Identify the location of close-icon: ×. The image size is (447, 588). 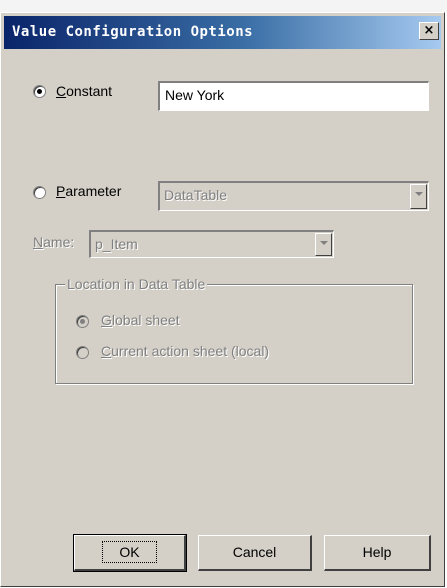
(429, 30).